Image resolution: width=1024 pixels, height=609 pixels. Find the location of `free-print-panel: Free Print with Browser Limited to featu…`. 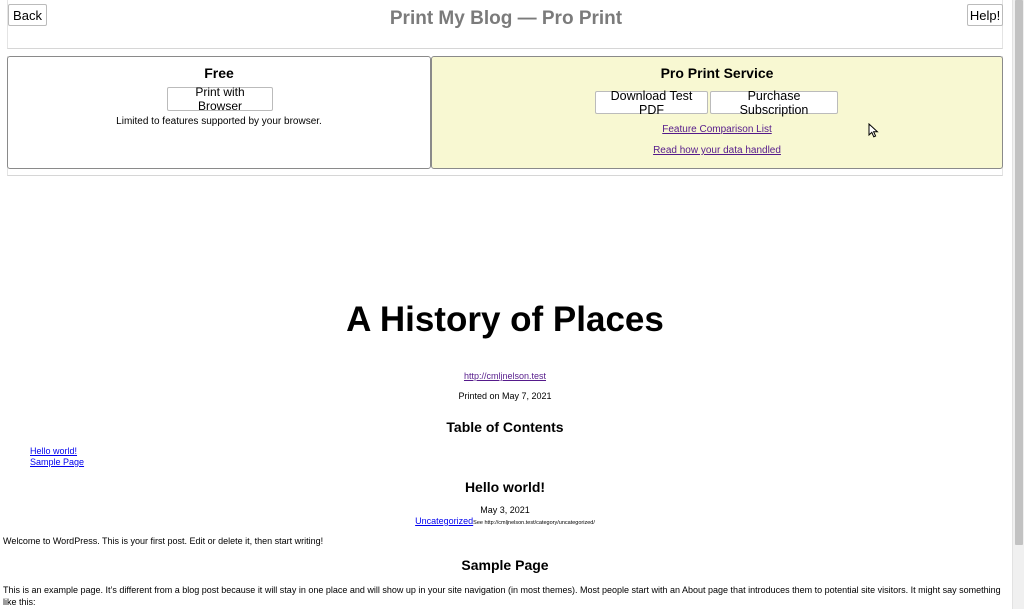

free-print-panel: Free Print with Browser Limited to featu… is located at coordinates (219, 112).